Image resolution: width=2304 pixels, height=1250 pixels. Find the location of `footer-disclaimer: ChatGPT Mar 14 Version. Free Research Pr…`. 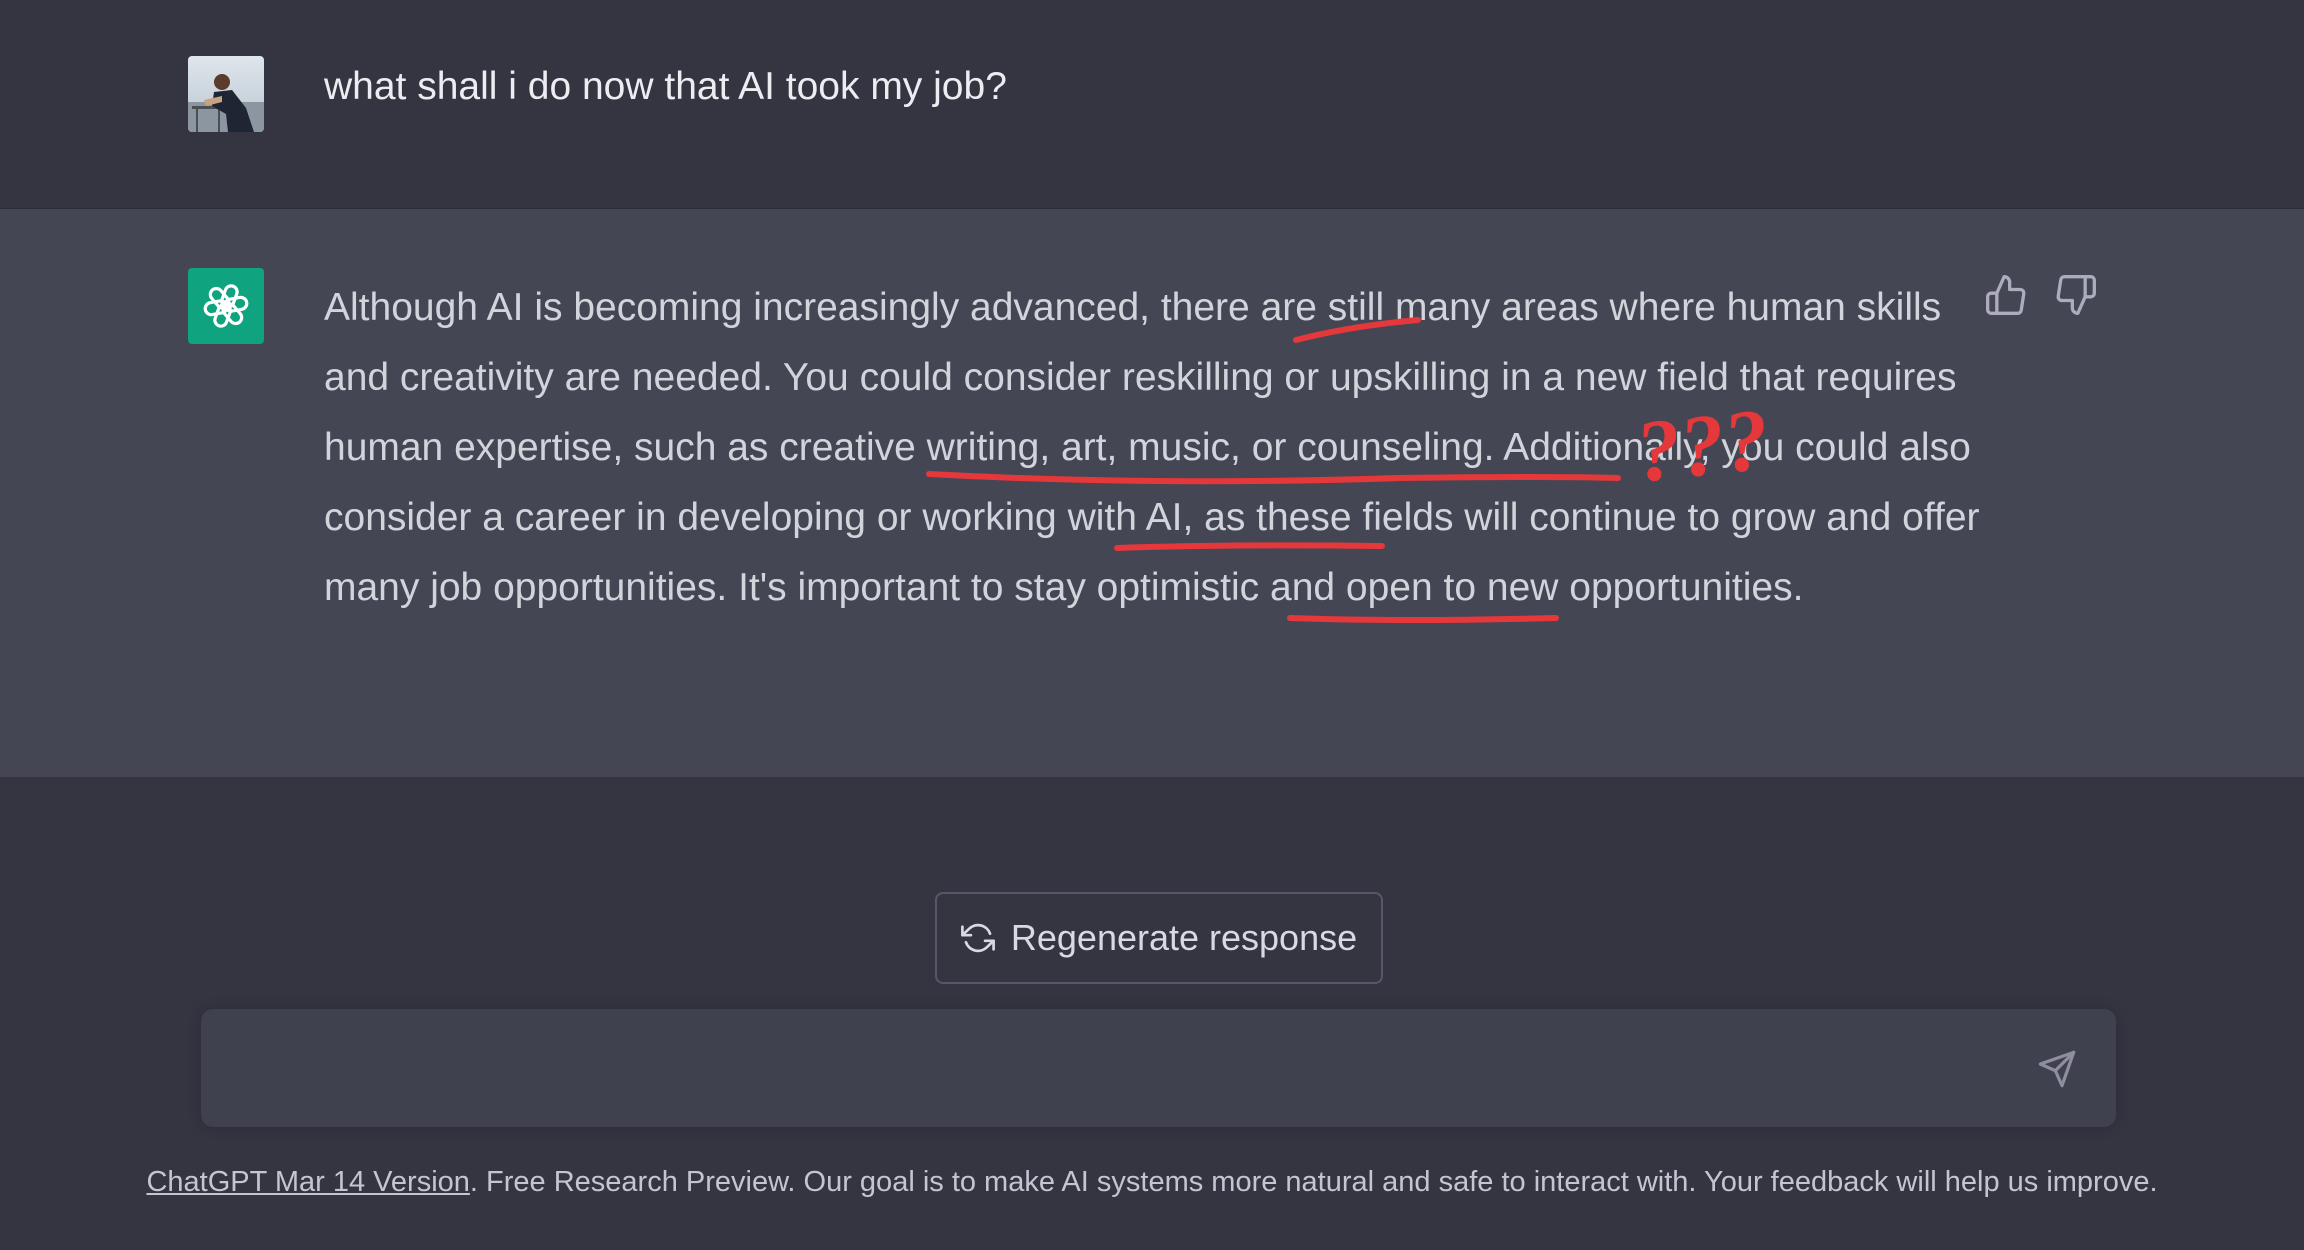

footer-disclaimer: ChatGPT Mar 14 Version. Free Research Pr… is located at coordinates (1152, 1182).